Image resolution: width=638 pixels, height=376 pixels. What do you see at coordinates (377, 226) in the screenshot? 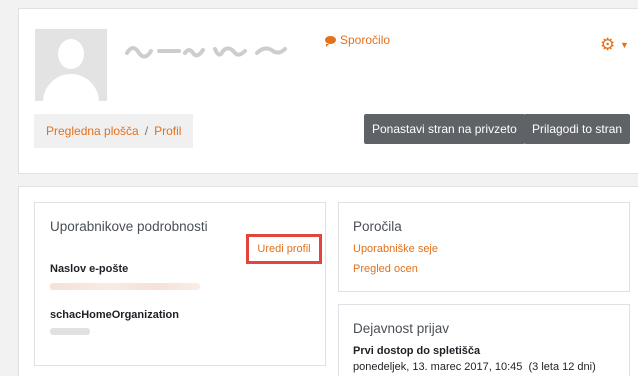
I see `reports-title: Poročila` at bounding box center [377, 226].